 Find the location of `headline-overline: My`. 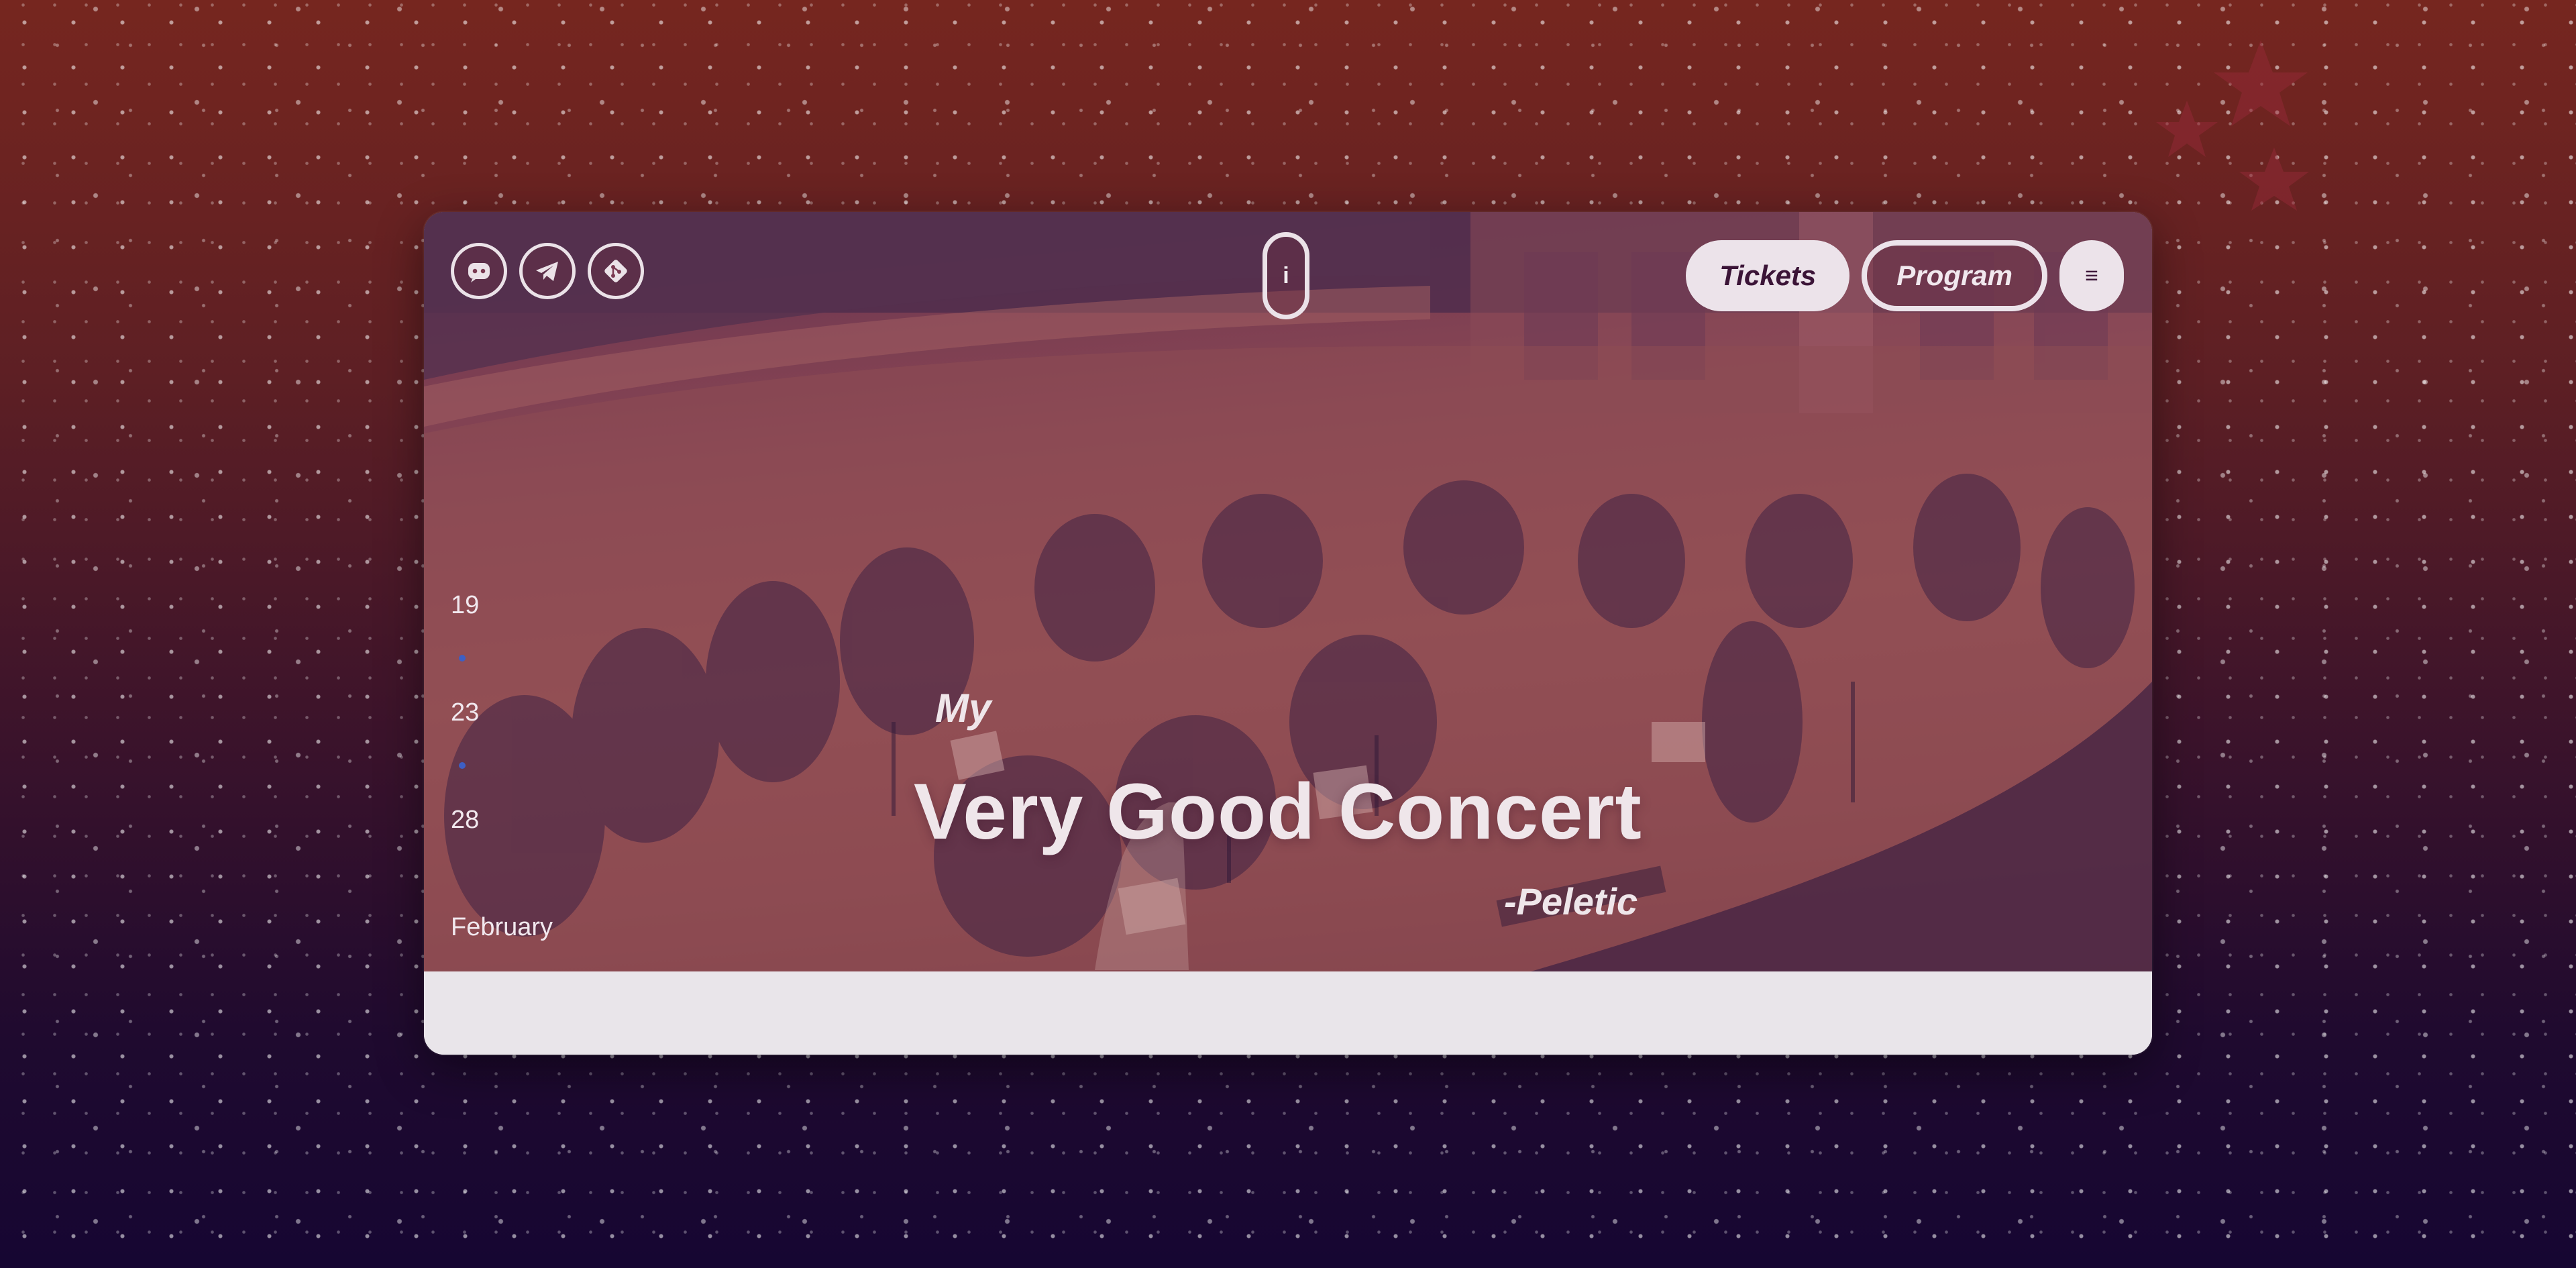

headline-overline: My is located at coordinates (963, 709).